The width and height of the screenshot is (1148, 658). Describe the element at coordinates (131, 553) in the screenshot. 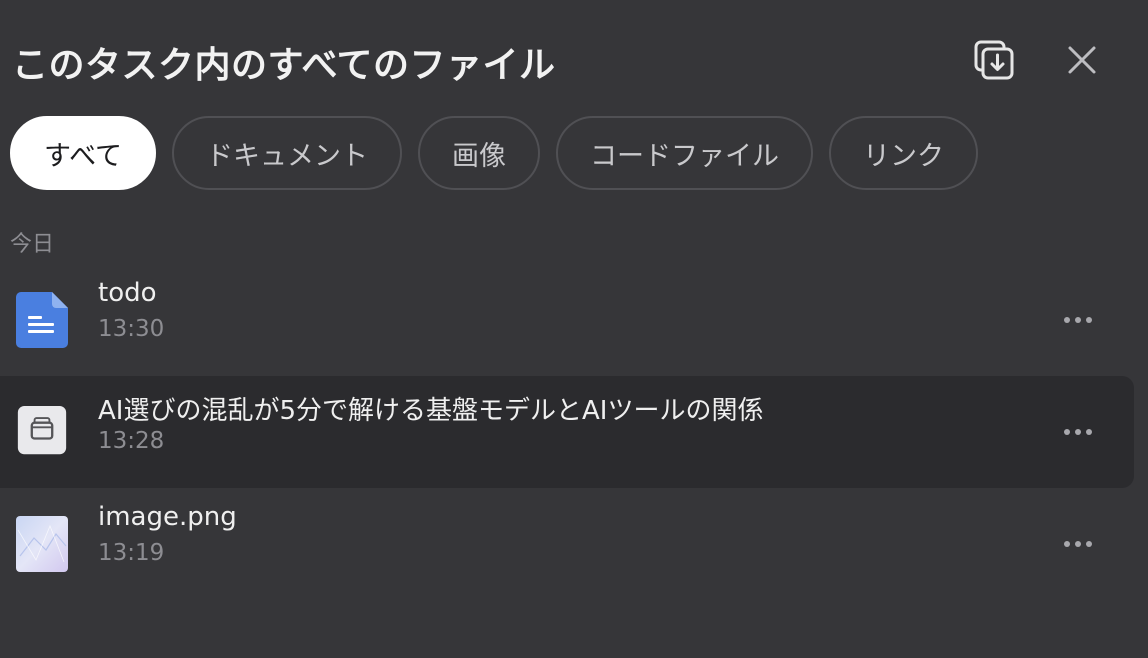

I see `file-time: 13:19` at that location.